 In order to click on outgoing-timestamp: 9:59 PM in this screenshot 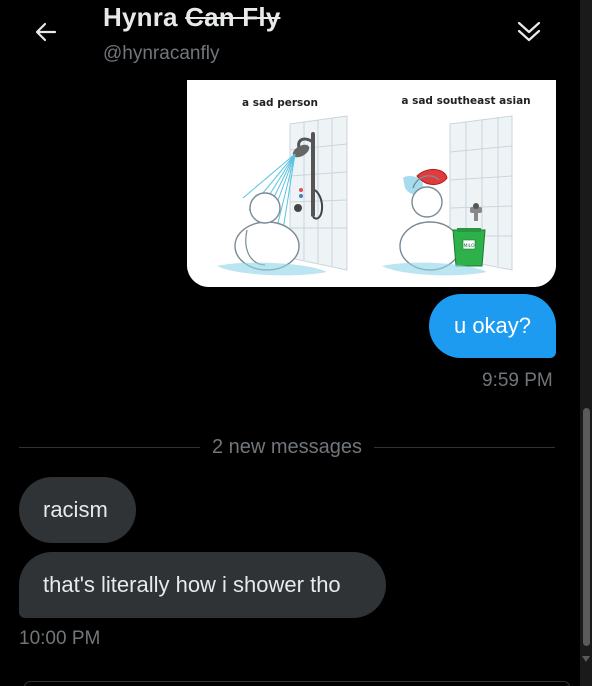, I will do `click(517, 380)`.